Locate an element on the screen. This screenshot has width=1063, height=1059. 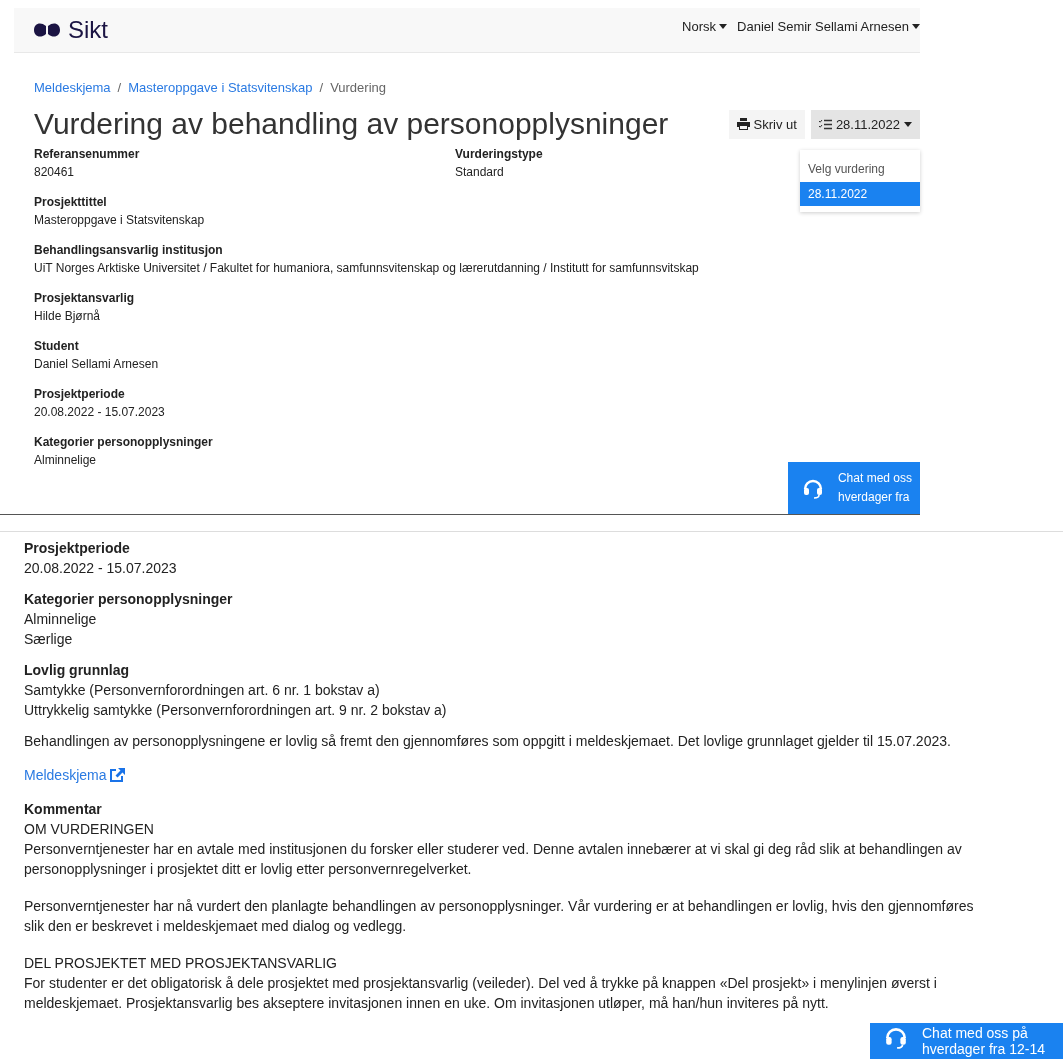
comment-paragraph: For studenter er det obligatorisk å dele prosjektet med prosjektansvarlig (veileder). Del ved å trykke på knappen «Del prosjekt» i menylinjen øverst i meldeskjemaet. Prosjektansvarlig bes akseptere invitasjonen innen en uke. Om invitasjonen utløper, må han/hun inviteres på nytt. is located at coordinates (481, 993).